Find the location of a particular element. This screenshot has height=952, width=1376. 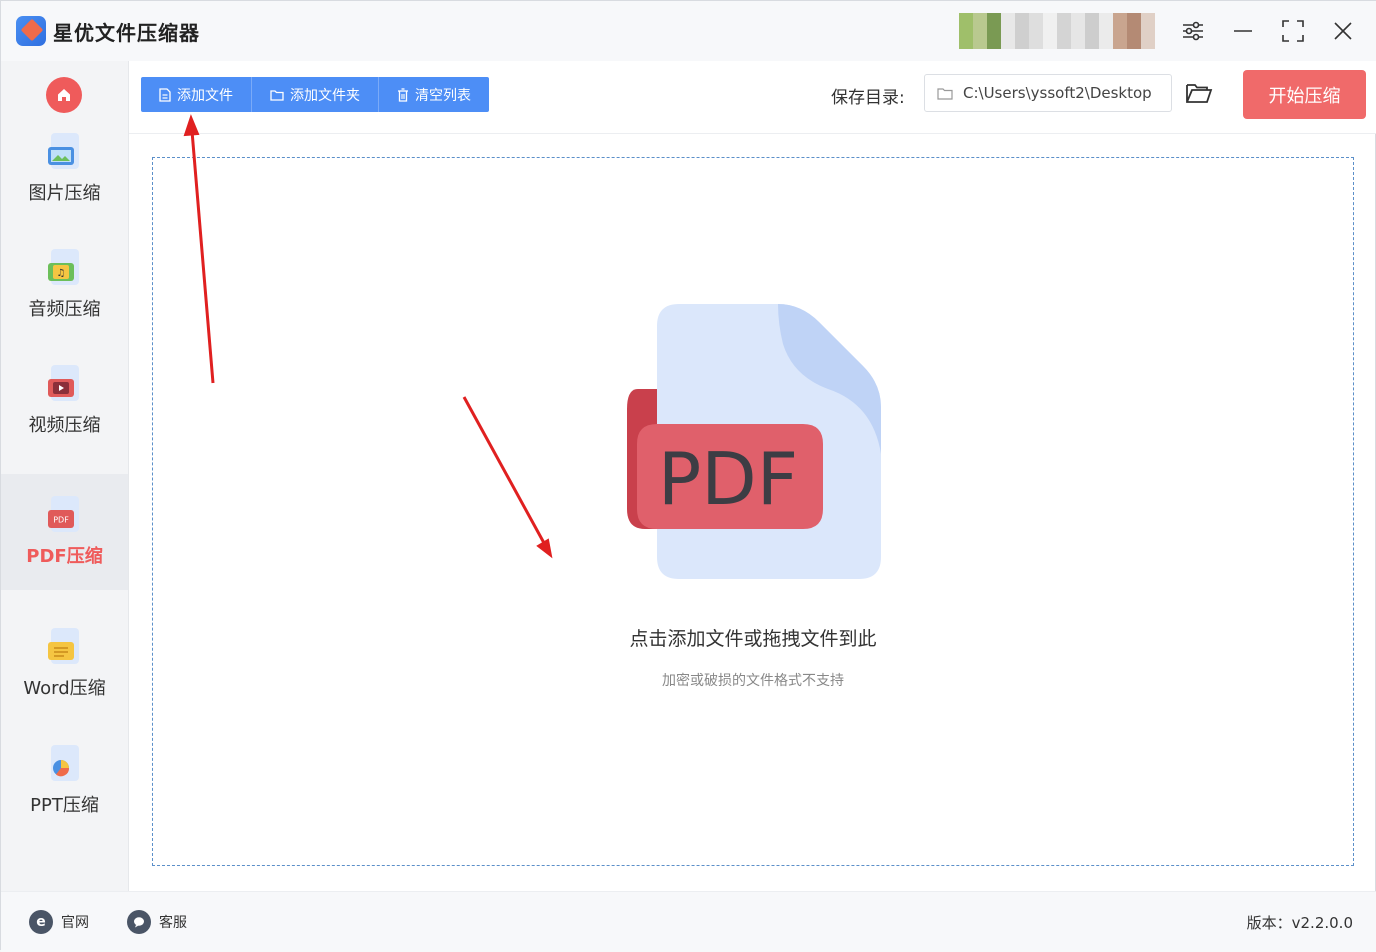

pdf-document-icon: PDF is located at coordinates (754, 441).